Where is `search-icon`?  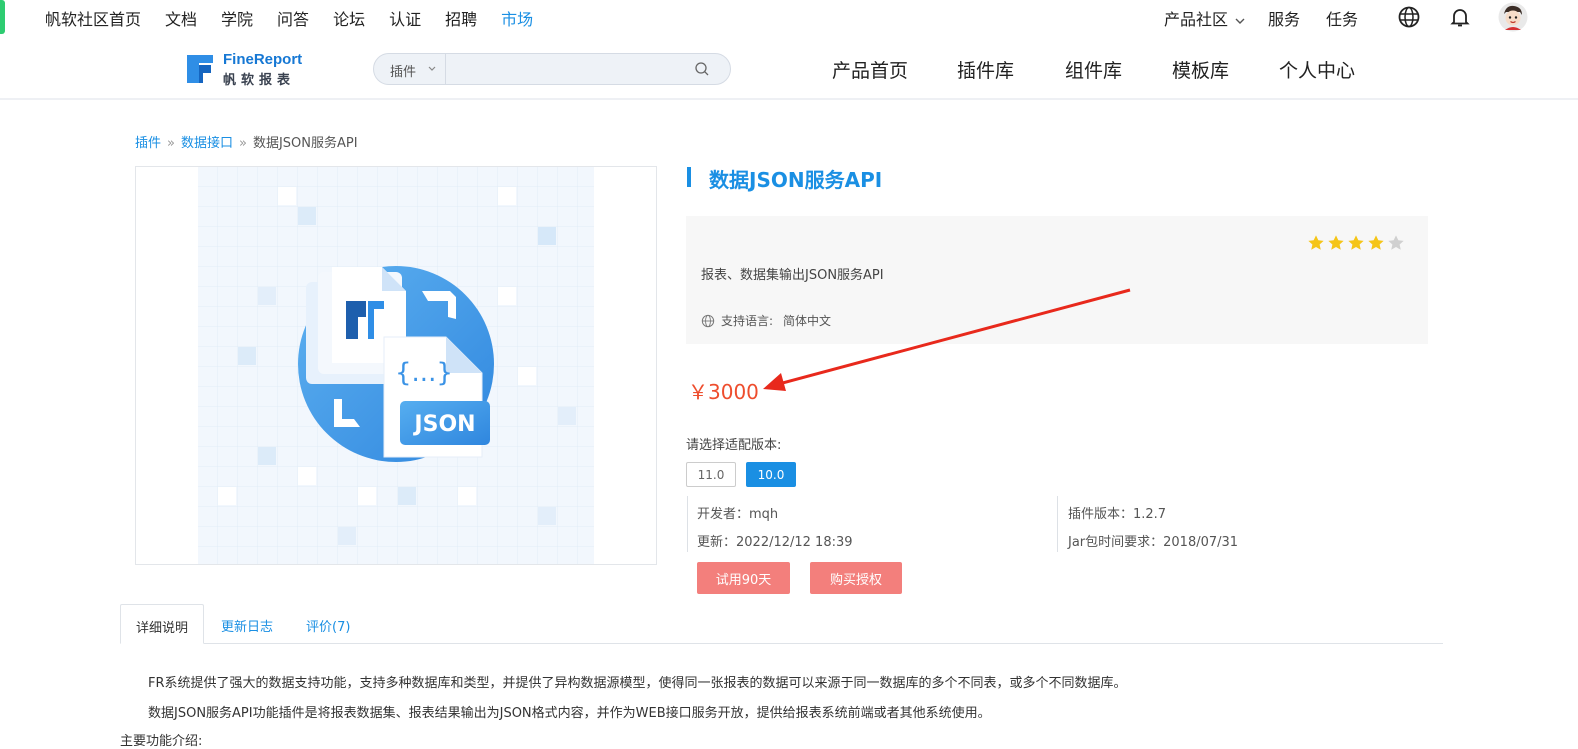
search-icon is located at coordinates (702, 69).